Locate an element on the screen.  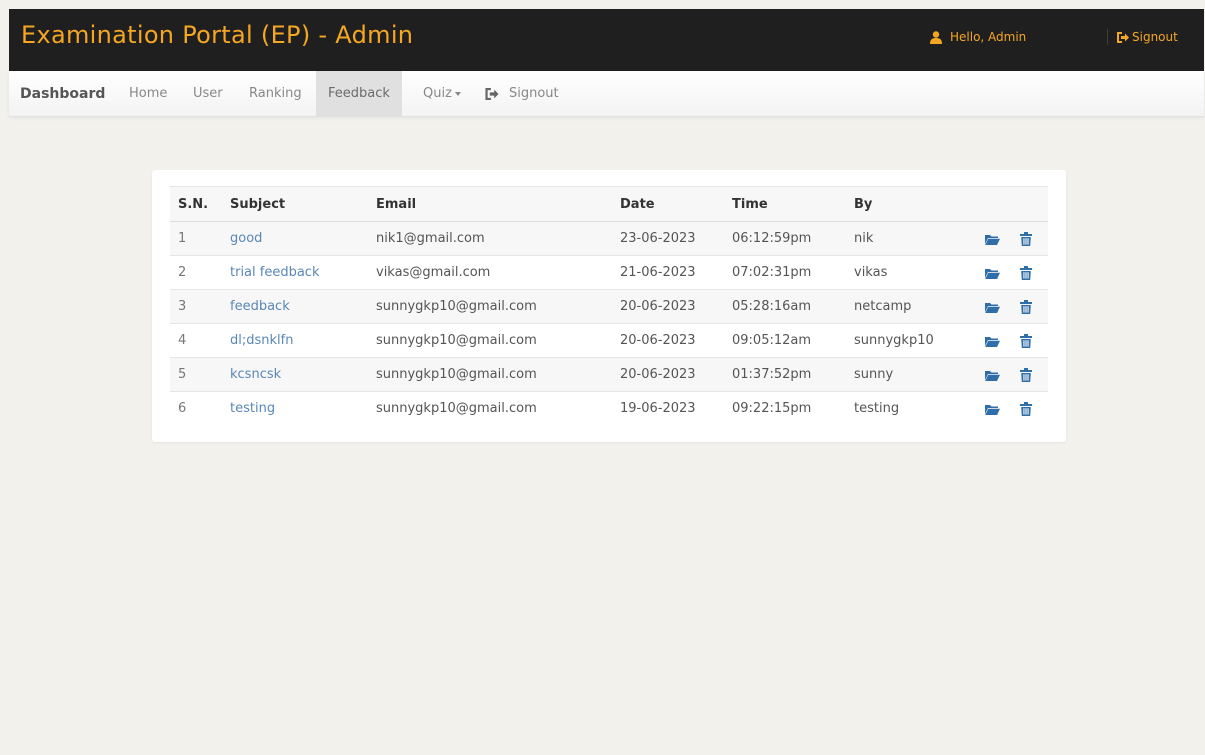
nav-item-home: Home is located at coordinates (148, 93).